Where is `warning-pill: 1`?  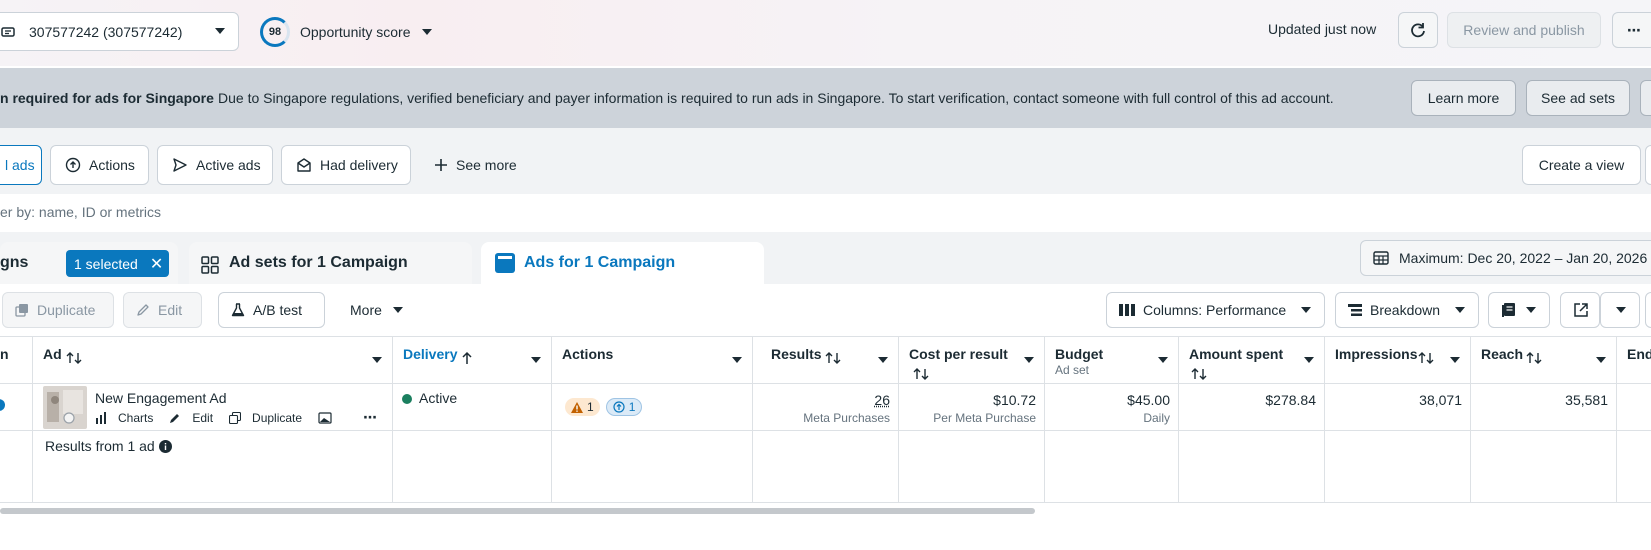
warning-pill: 1 is located at coordinates (582, 407).